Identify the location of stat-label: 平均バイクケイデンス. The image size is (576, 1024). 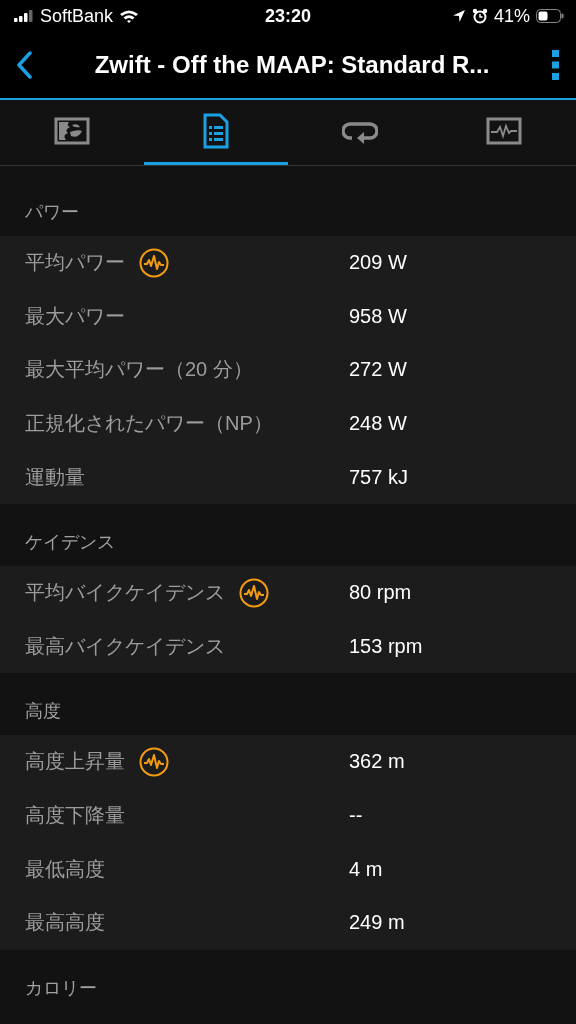
(125, 593).